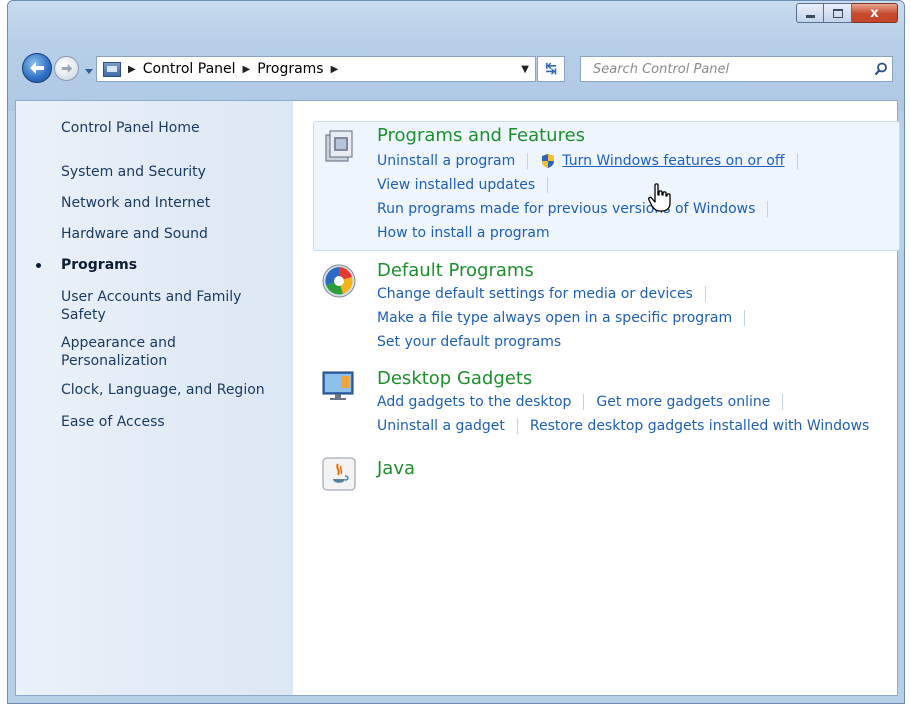  I want to click on maximize-button, so click(838, 13).